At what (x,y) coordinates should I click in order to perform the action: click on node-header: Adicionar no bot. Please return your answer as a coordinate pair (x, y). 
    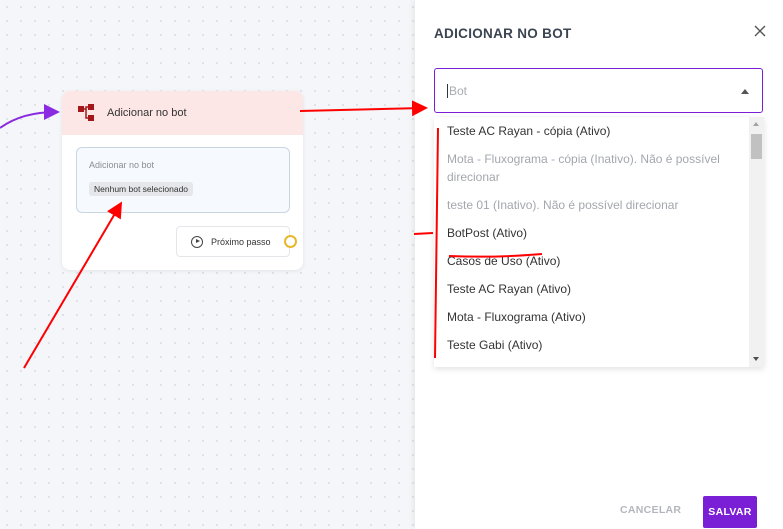
    Looking at the image, I should click on (182, 113).